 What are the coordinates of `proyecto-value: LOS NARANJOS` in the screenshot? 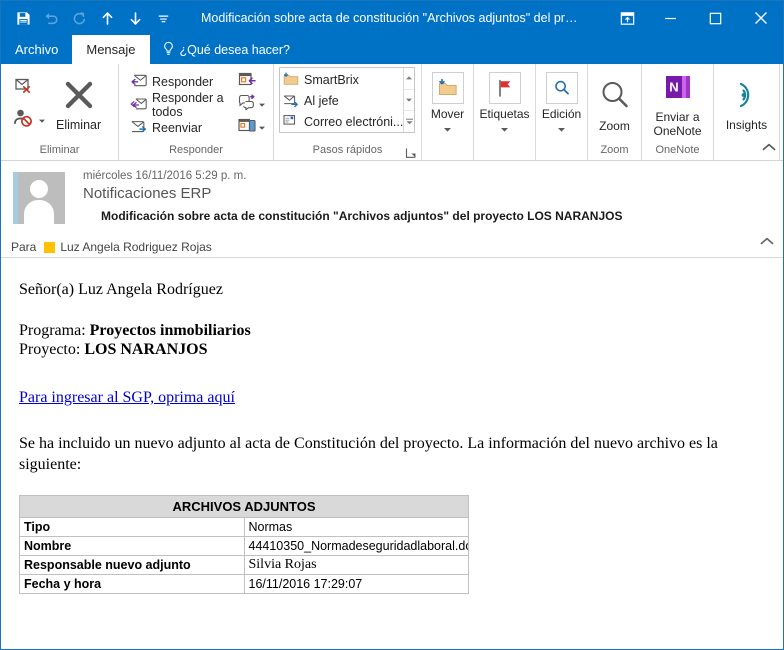 It's located at (146, 349).